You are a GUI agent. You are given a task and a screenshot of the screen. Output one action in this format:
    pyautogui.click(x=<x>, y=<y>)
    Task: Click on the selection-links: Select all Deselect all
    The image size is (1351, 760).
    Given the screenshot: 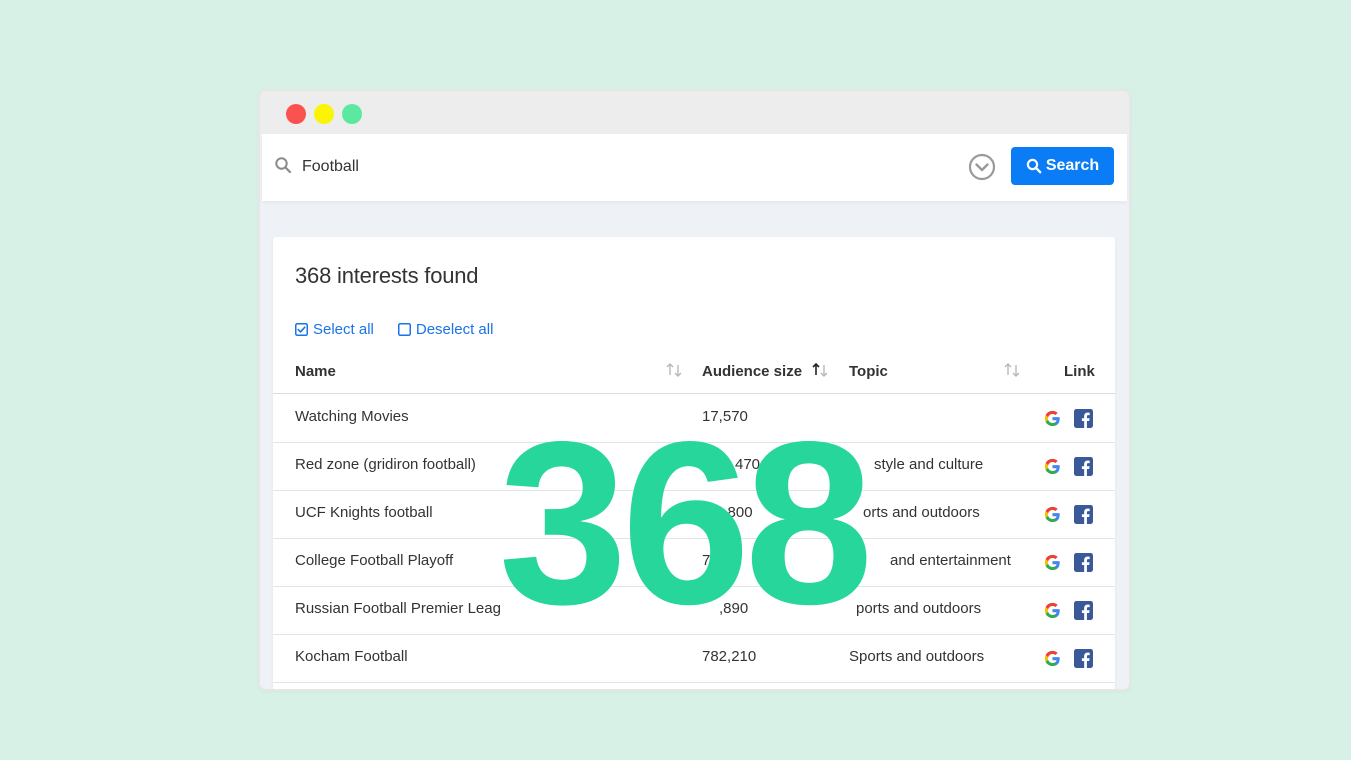 What is the action you would take?
    pyautogui.click(x=394, y=329)
    